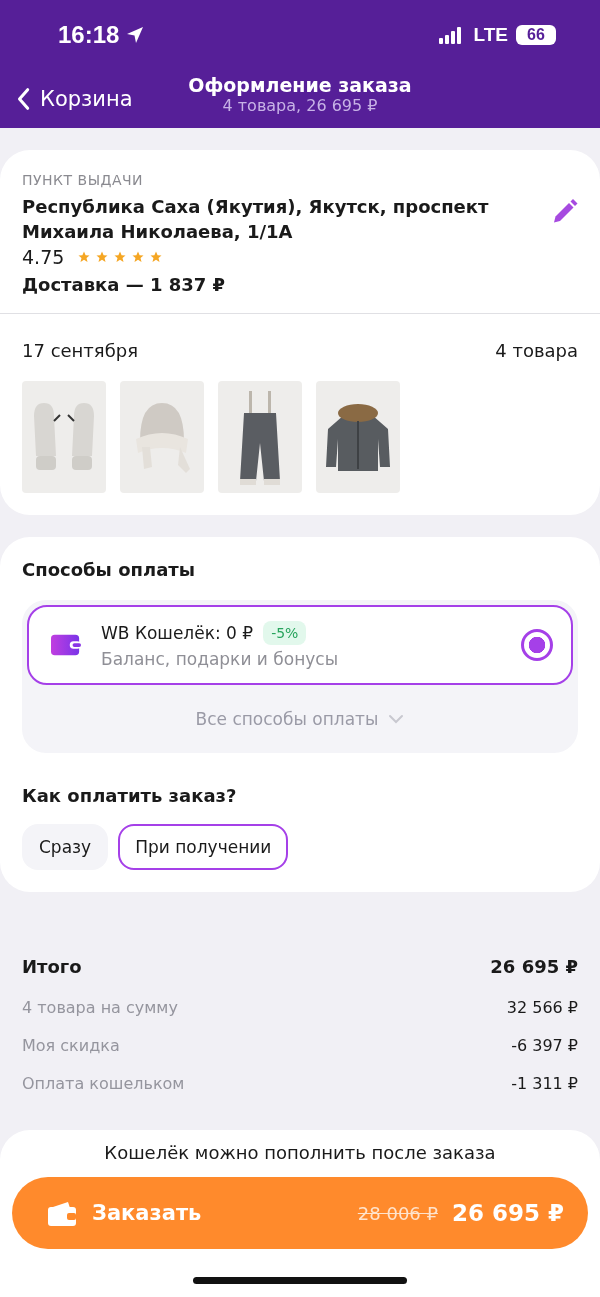  What do you see at coordinates (544, 1083) in the screenshot?
I see `summary-value: -1 311 ₽` at bounding box center [544, 1083].